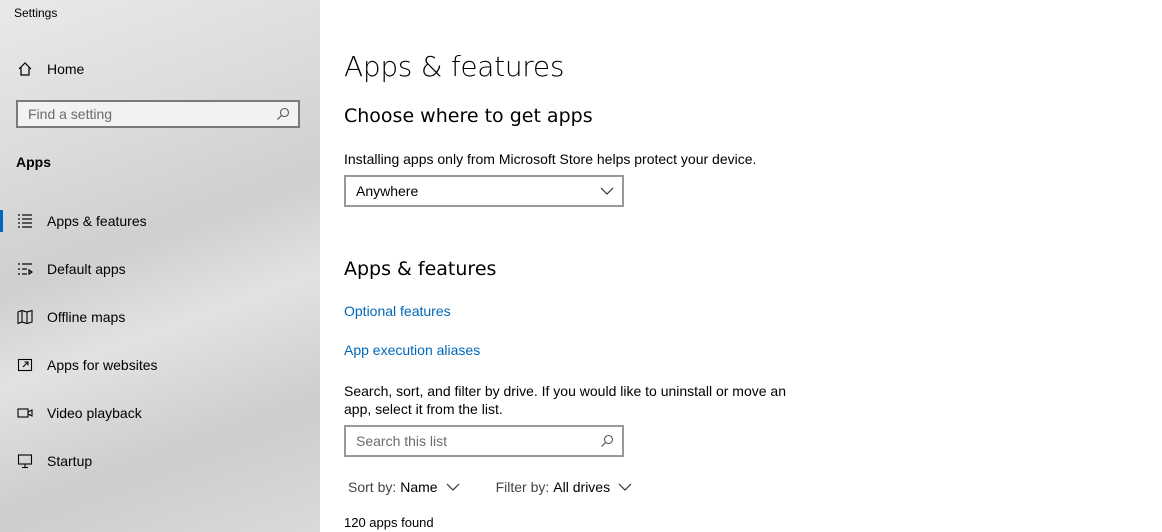  What do you see at coordinates (522, 487) in the screenshot?
I see `filter-by-label: Filter by:` at bounding box center [522, 487].